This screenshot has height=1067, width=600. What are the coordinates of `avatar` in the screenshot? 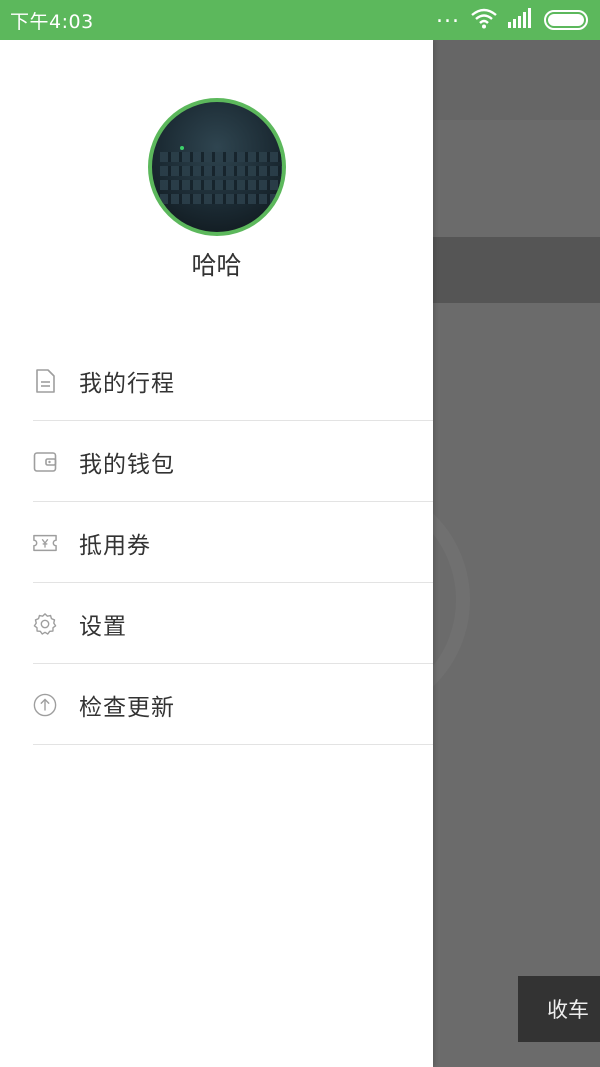 It's located at (217, 167).